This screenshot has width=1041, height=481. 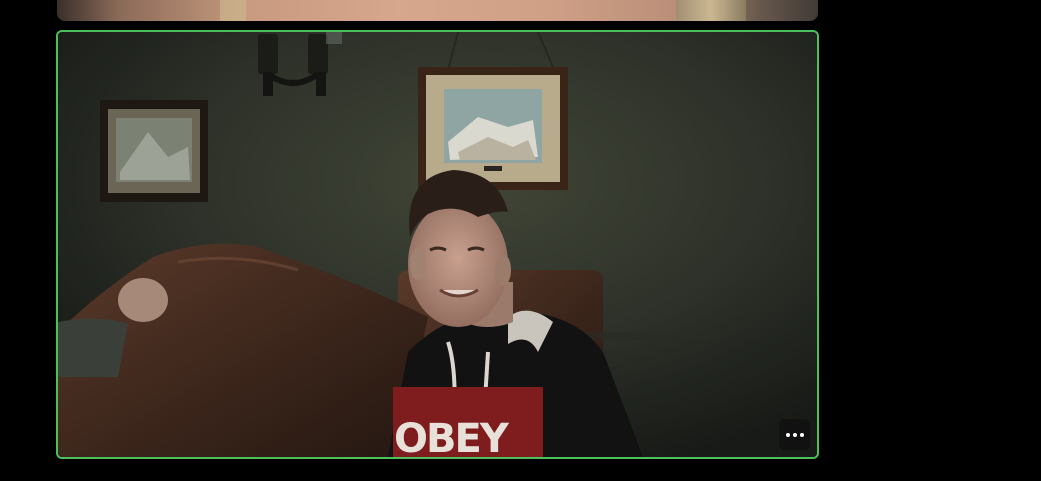 What do you see at coordinates (437, 10) in the screenshot?
I see `participant-video-tile-top` at bounding box center [437, 10].